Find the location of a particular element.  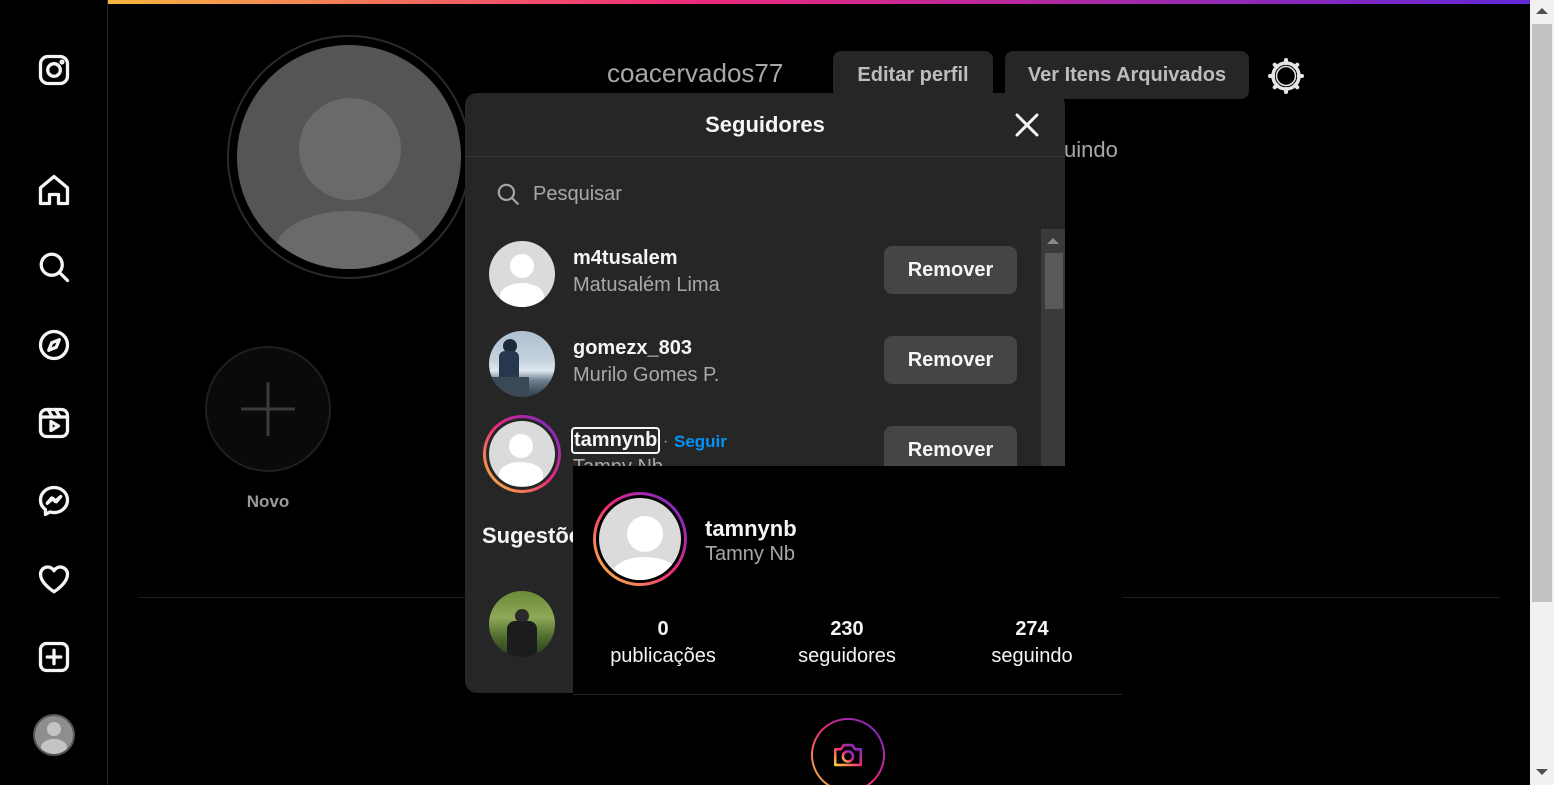

follower-avatar is located at coordinates (522, 274).